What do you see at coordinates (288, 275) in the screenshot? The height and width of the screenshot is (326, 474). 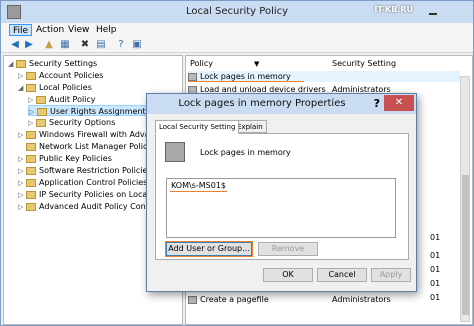 I see `ok-button: OK` at bounding box center [288, 275].